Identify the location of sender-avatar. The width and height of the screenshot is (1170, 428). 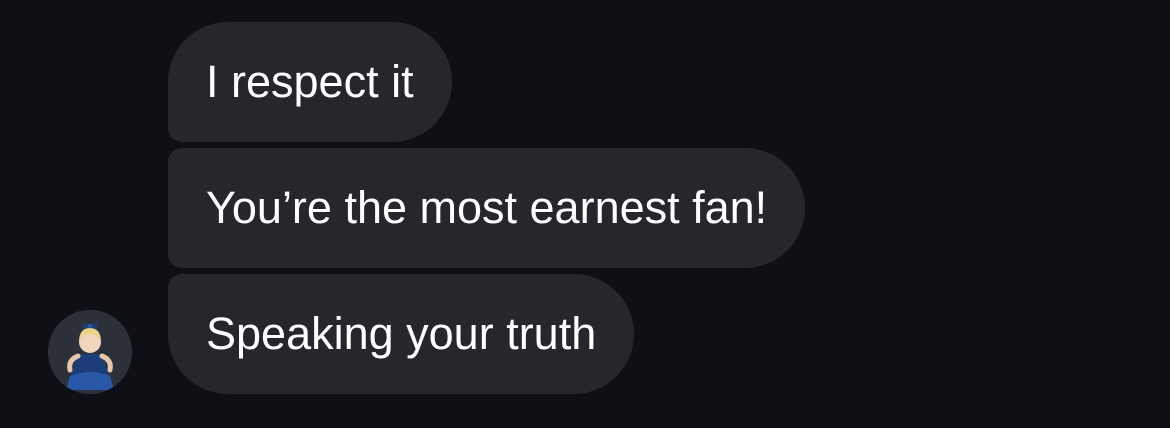
(90, 352).